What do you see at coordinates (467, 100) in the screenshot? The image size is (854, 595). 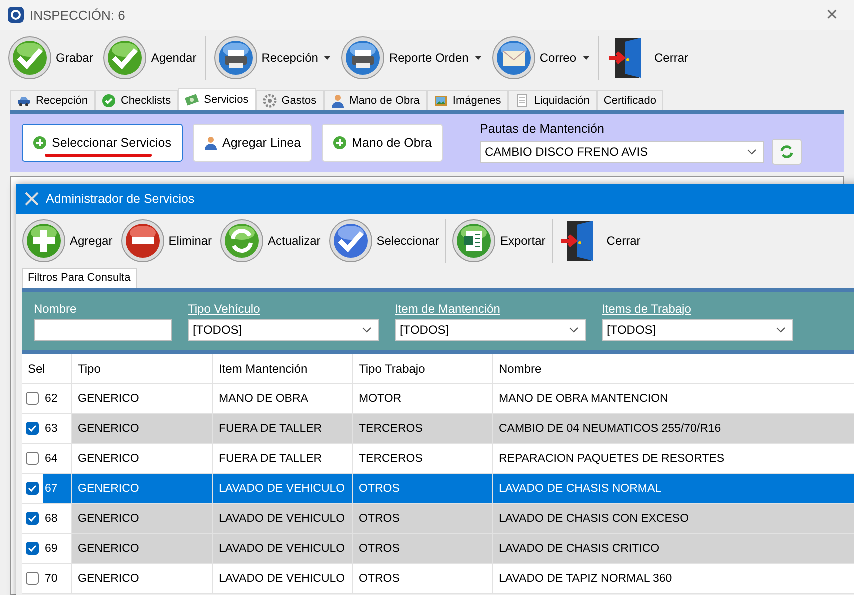 I see `tab: Imágenes` at bounding box center [467, 100].